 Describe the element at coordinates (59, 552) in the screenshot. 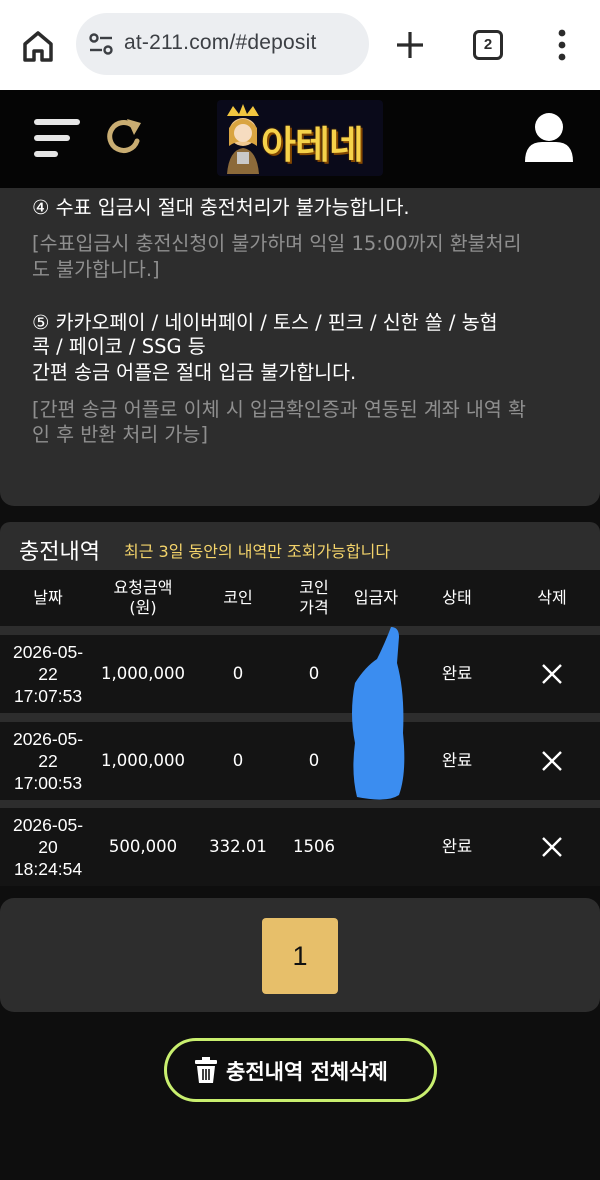

I see `history-title: 충전내역` at that location.